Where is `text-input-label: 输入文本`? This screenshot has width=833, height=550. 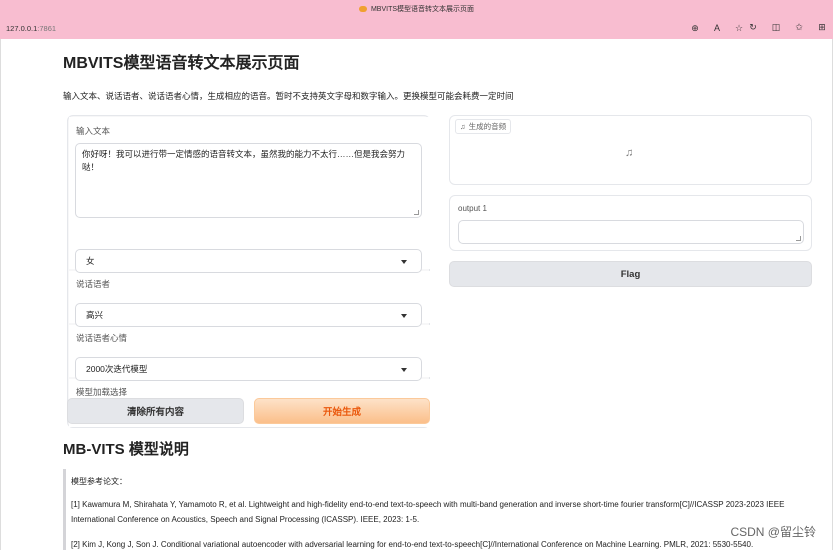
text-input-label: 输入文本 is located at coordinates (93, 131).